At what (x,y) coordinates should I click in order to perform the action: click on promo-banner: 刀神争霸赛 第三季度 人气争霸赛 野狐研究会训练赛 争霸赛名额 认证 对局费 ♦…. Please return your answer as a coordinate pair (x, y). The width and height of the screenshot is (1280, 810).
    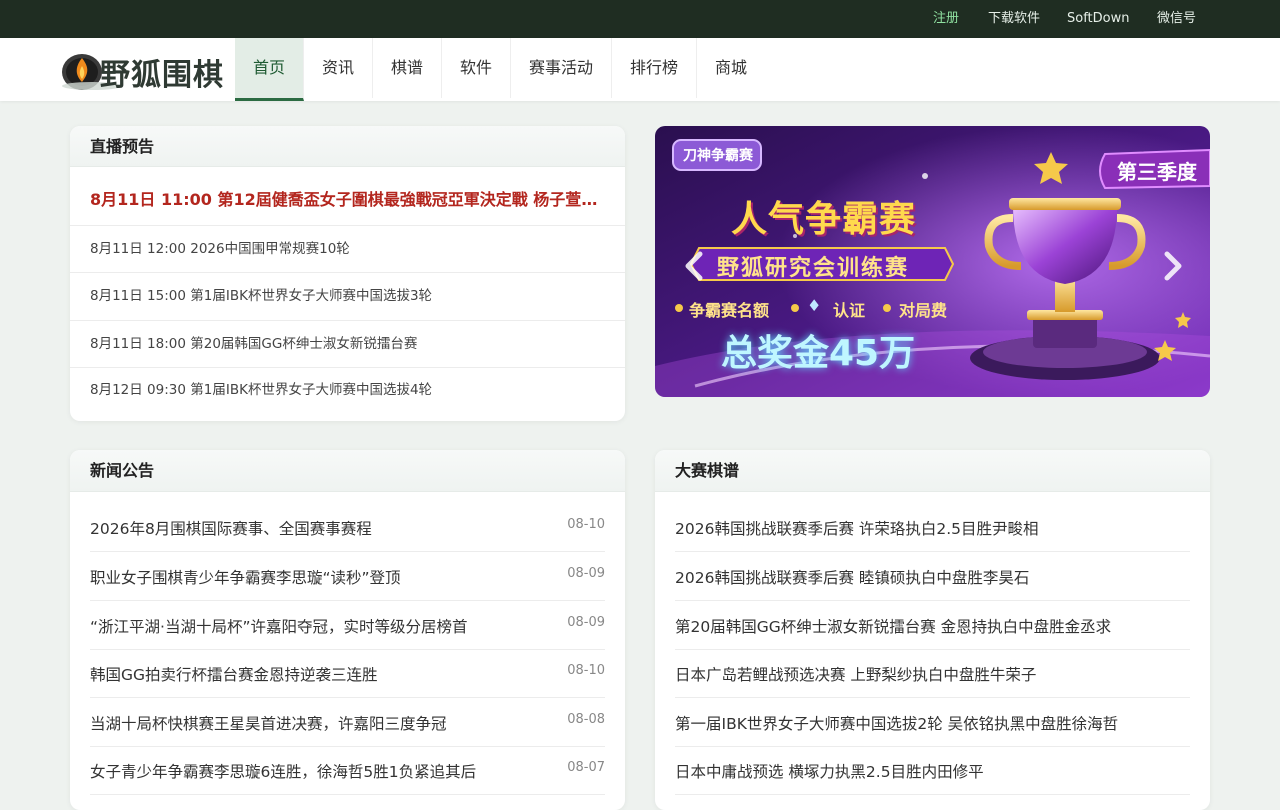
    Looking at the image, I should click on (932, 261).